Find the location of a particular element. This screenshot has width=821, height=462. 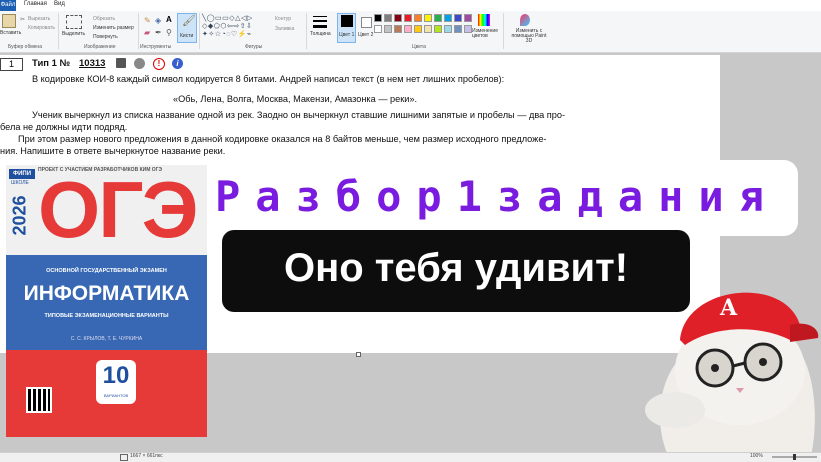

brushes-label: Кисти is located at coordinates (187, 36).